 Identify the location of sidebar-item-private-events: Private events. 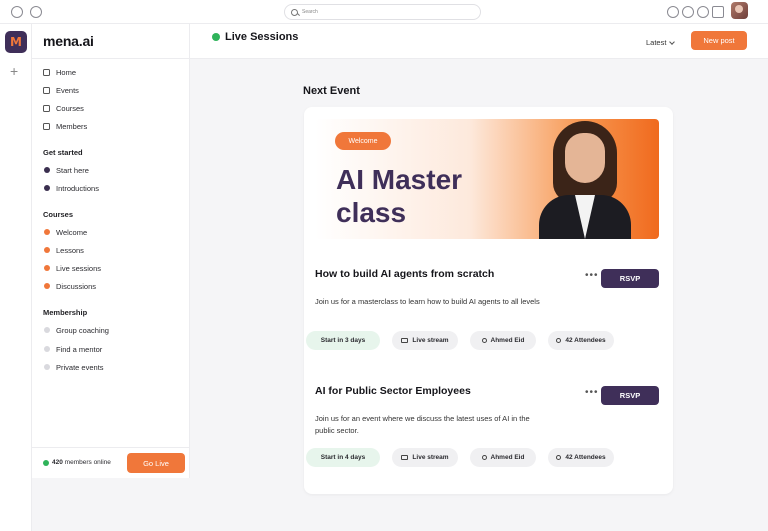
(73, 367).